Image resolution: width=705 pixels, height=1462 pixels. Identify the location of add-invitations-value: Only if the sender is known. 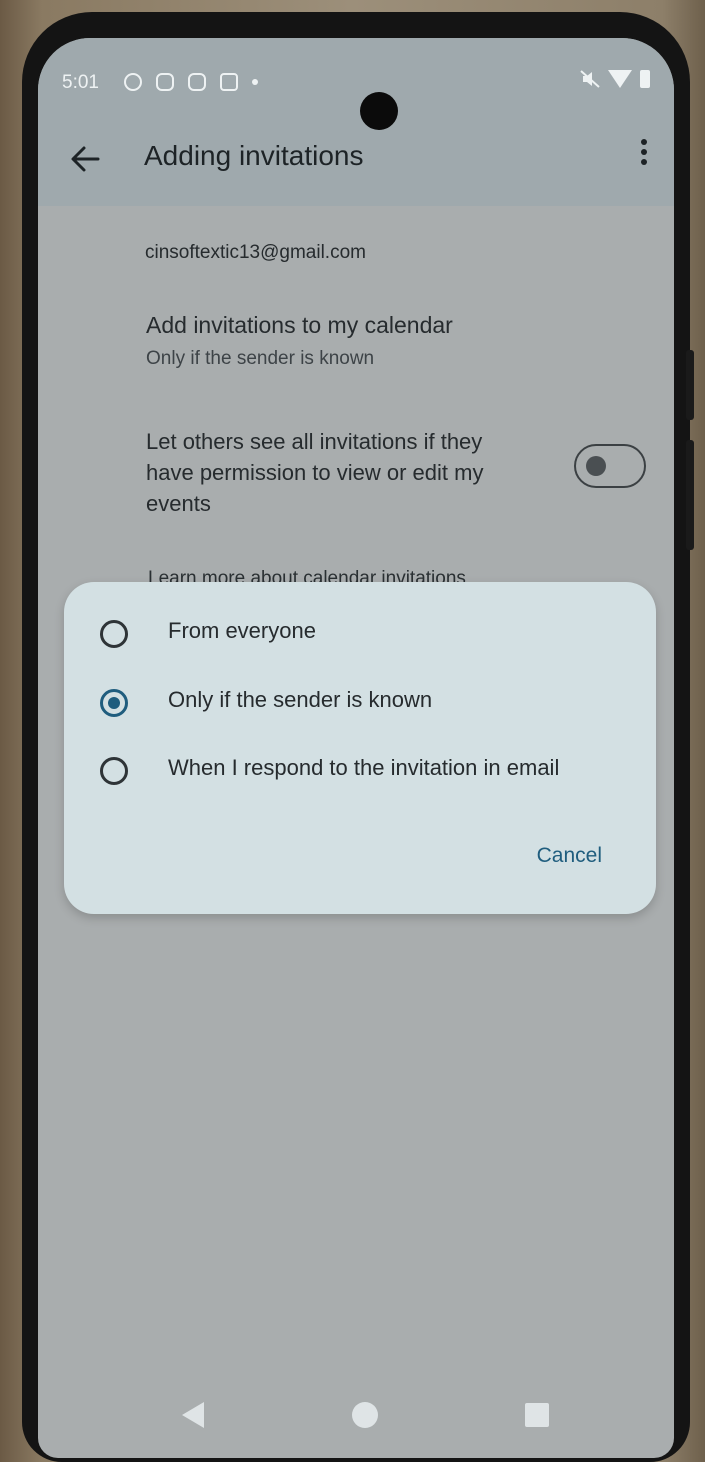
(260, 358).